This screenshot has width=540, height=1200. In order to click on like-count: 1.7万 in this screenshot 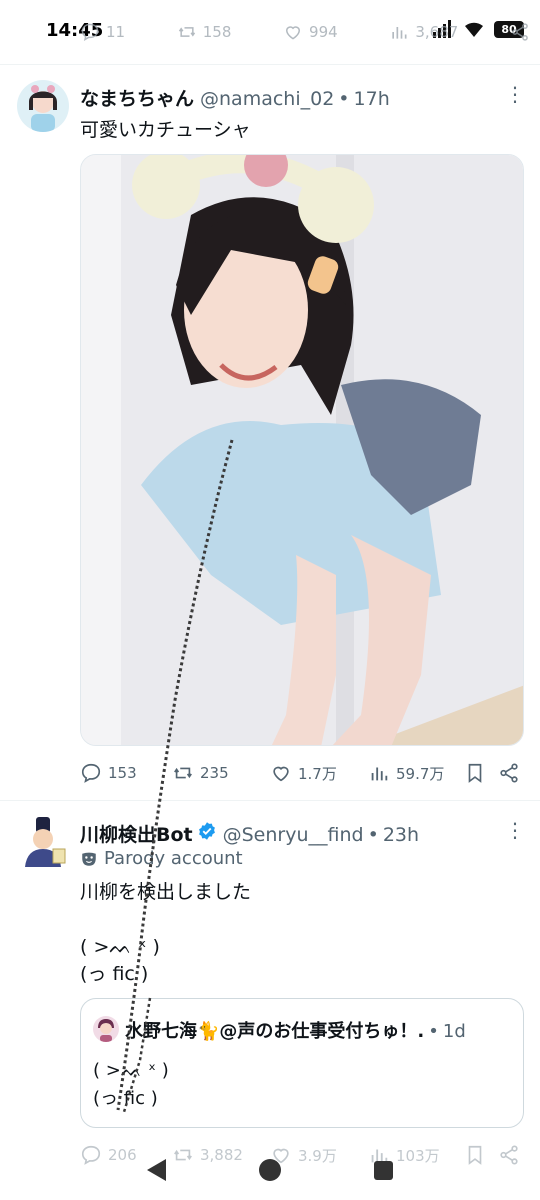, I will do `click(317, 773)`.